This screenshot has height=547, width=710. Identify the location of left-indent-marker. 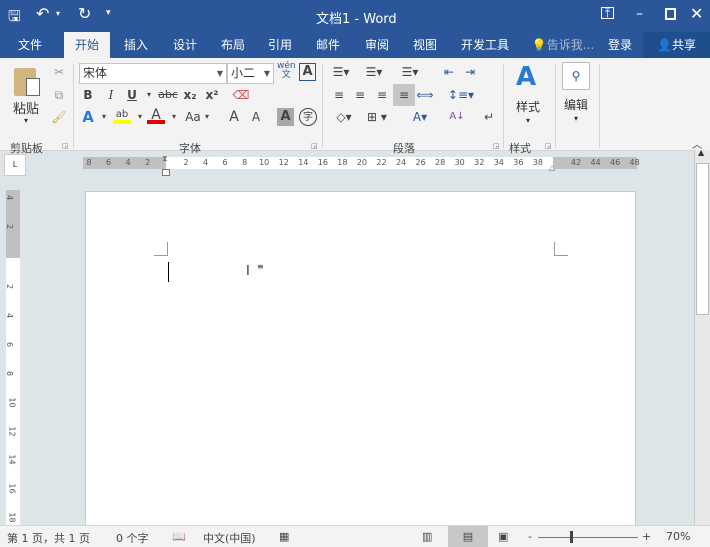
(166, 172).